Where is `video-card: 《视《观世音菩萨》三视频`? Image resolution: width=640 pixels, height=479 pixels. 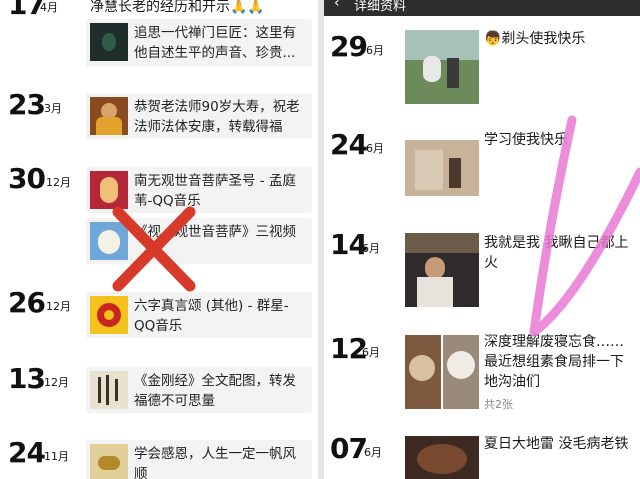 video-card: 《视《观世音菩萨》三视频 is located at coordinates (199, 241).